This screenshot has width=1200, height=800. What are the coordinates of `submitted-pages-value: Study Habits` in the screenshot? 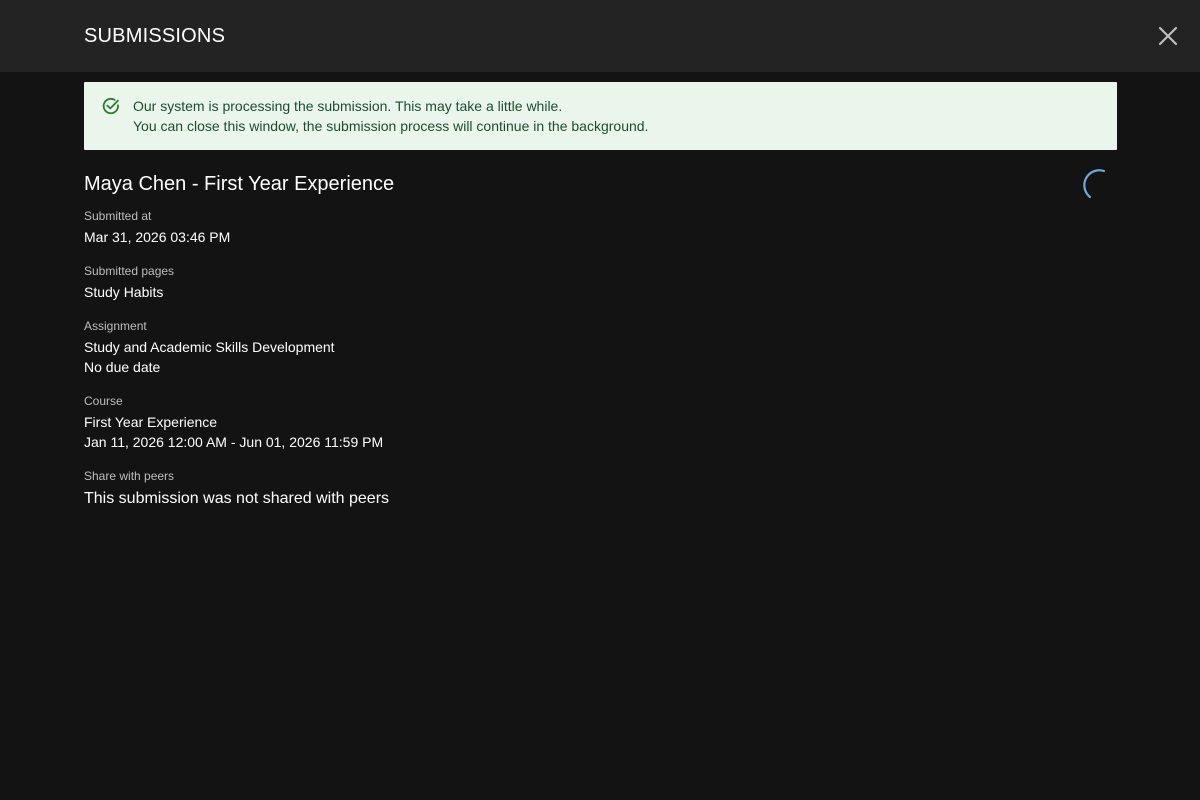 It's located at (124, 292).